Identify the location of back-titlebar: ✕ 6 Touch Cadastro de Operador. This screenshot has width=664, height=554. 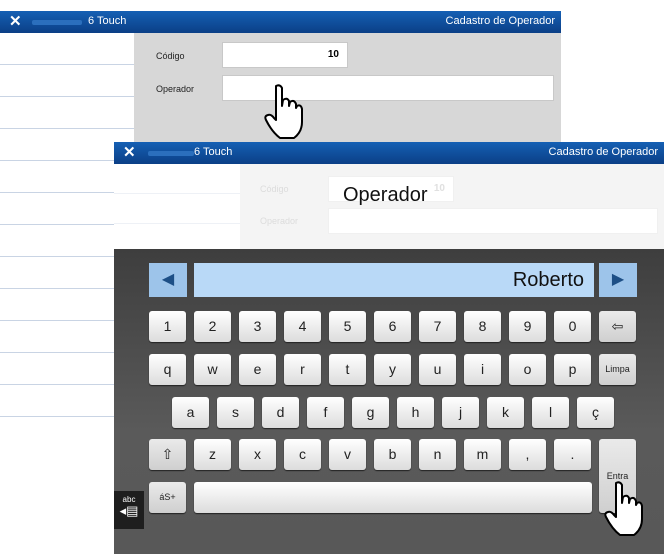
(280, 22).